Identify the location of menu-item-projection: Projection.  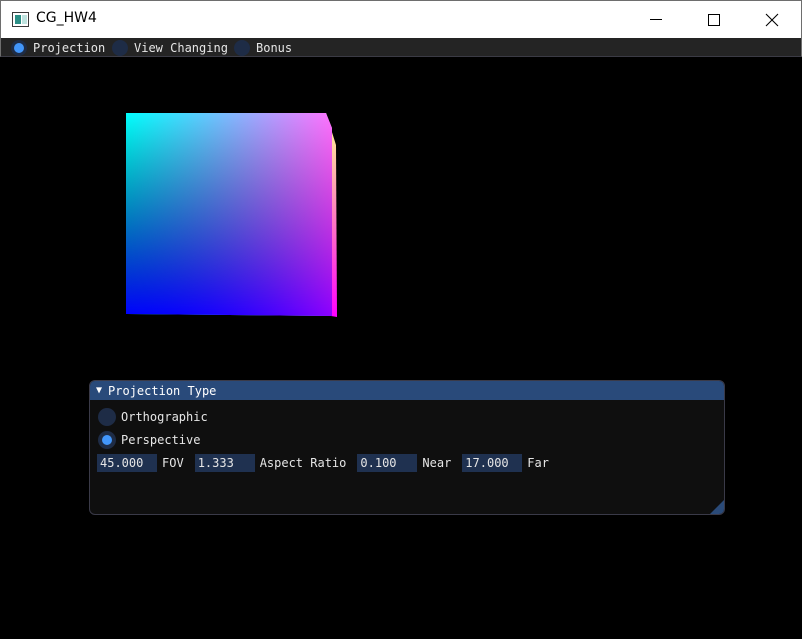
(58, 47).